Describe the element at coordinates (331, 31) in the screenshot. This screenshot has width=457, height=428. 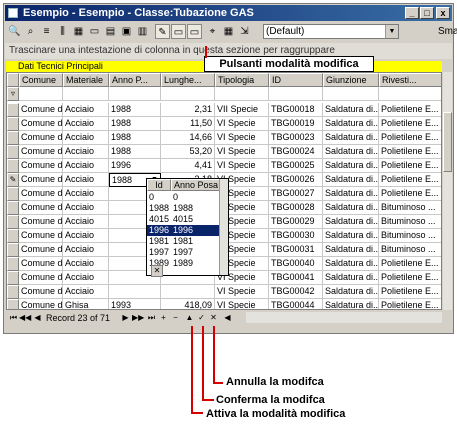
I see `layout-combo: (Default) ▼` at that location.